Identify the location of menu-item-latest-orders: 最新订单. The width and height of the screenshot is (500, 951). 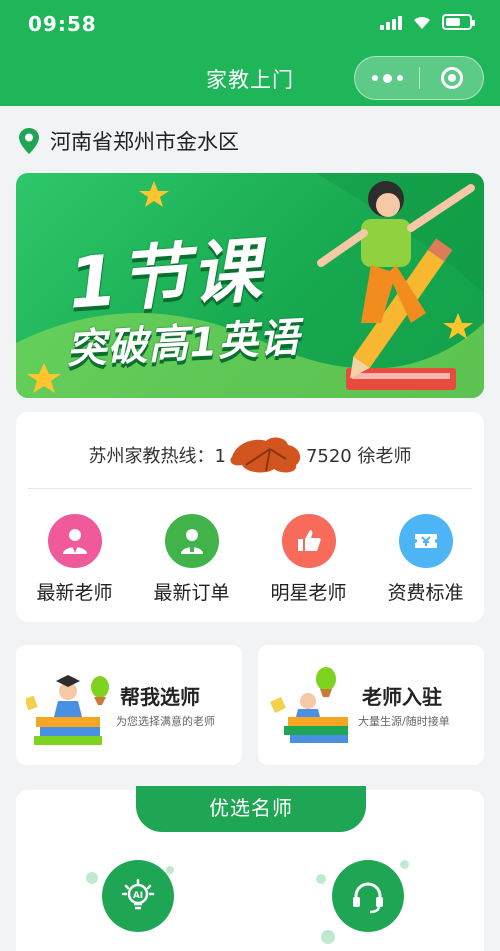
(191, 559).